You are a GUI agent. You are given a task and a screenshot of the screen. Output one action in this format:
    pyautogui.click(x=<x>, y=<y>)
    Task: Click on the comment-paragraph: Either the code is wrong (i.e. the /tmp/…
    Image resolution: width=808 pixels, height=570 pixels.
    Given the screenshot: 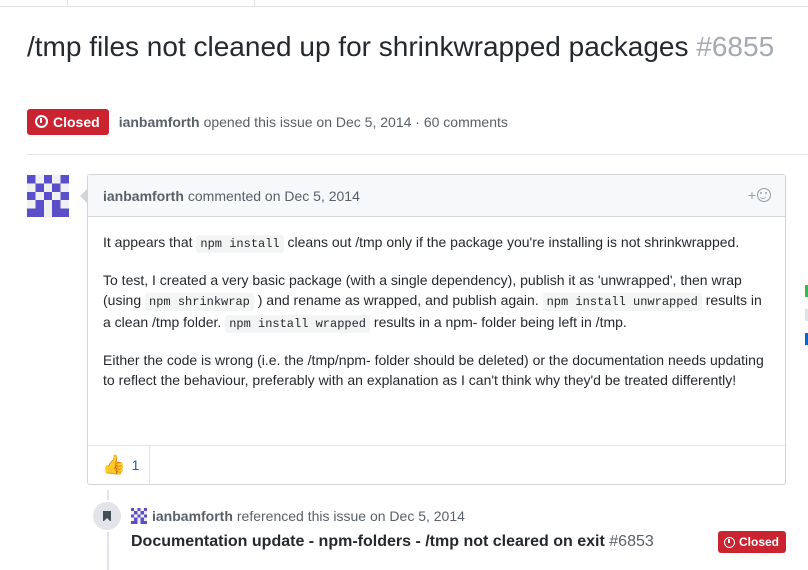 What is the action you would take?
    pyautogui.click(x=433, y=370)
    